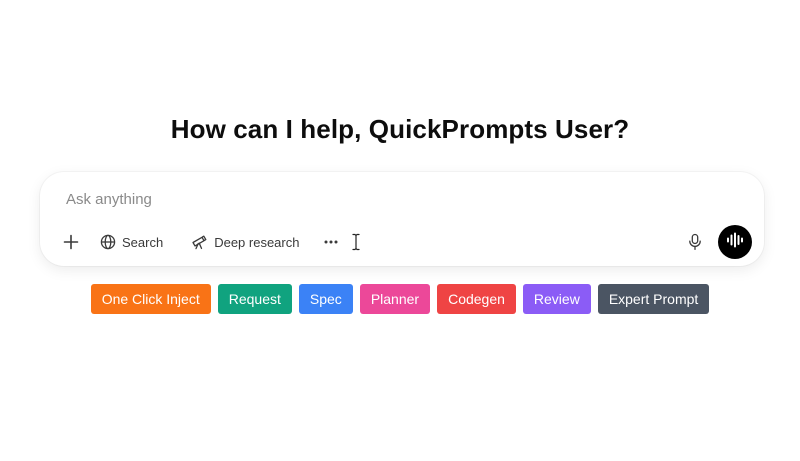  I want to click on prompt-input, so click(346, 199).